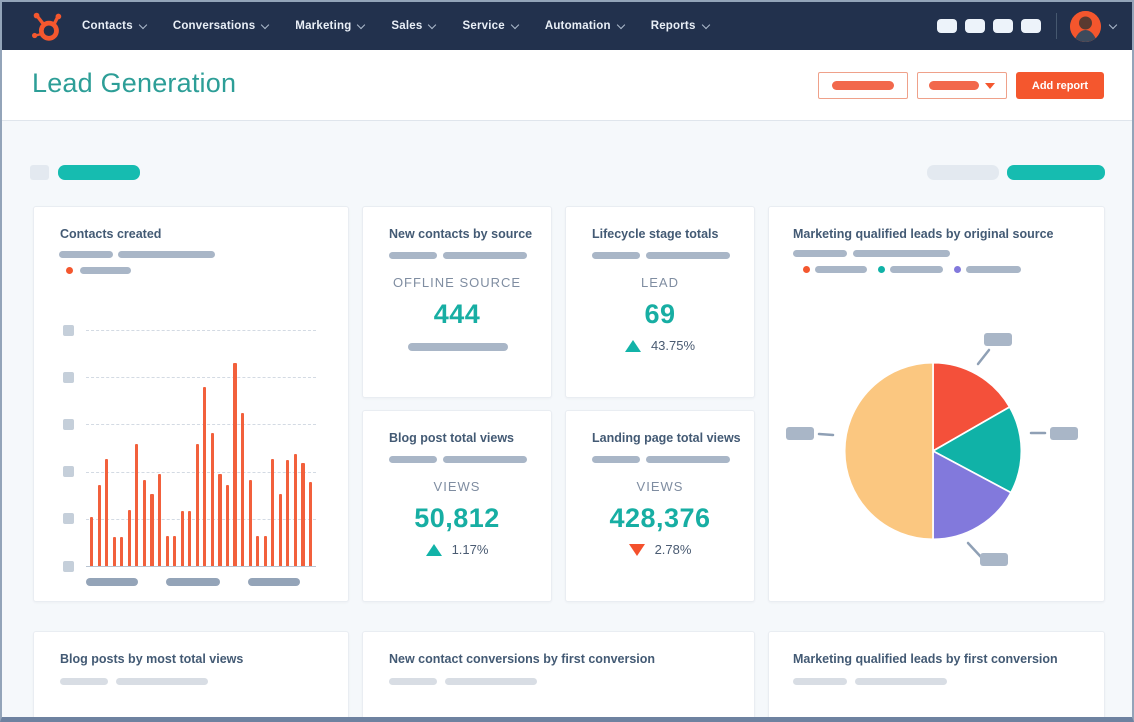  Describe the element at coordinates (330, 26) in the screenshot. I see `nav-item-marketing: Marketing` at that location.